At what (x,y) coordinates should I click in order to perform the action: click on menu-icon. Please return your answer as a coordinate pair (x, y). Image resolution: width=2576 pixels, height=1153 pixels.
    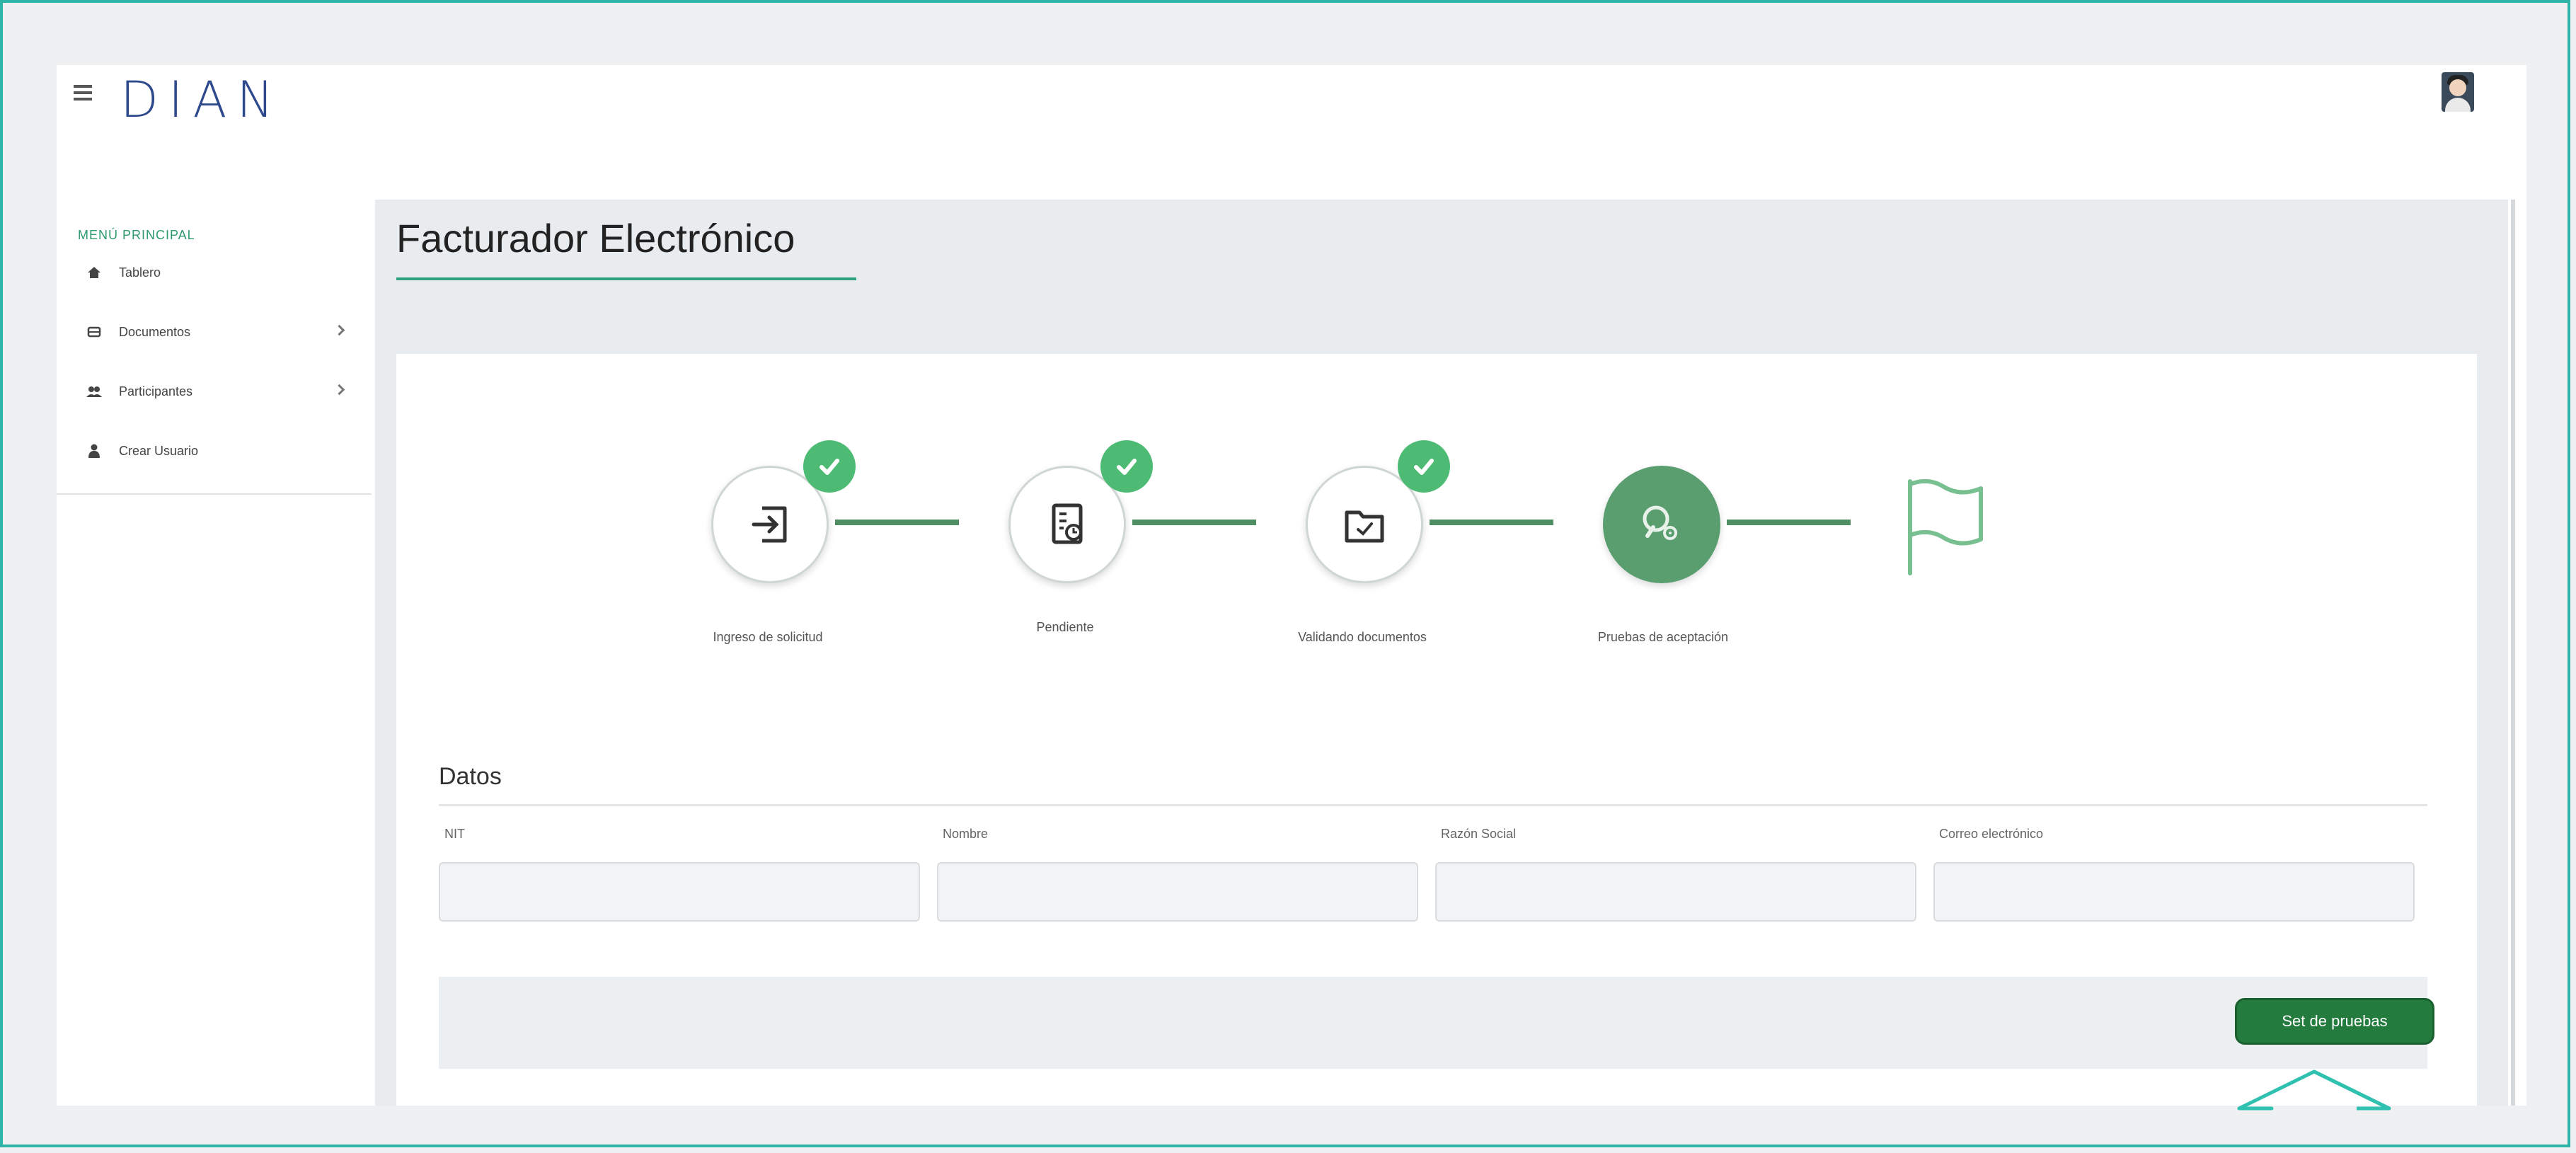
    Looking at the image, I should click on (83, 93).